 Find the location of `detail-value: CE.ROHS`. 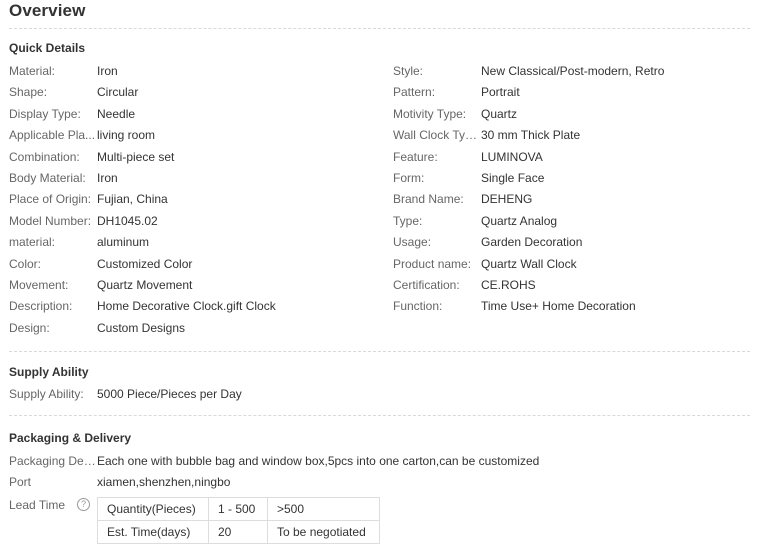

detail-value: CE.ROHS is located at coordinates (508, 285).